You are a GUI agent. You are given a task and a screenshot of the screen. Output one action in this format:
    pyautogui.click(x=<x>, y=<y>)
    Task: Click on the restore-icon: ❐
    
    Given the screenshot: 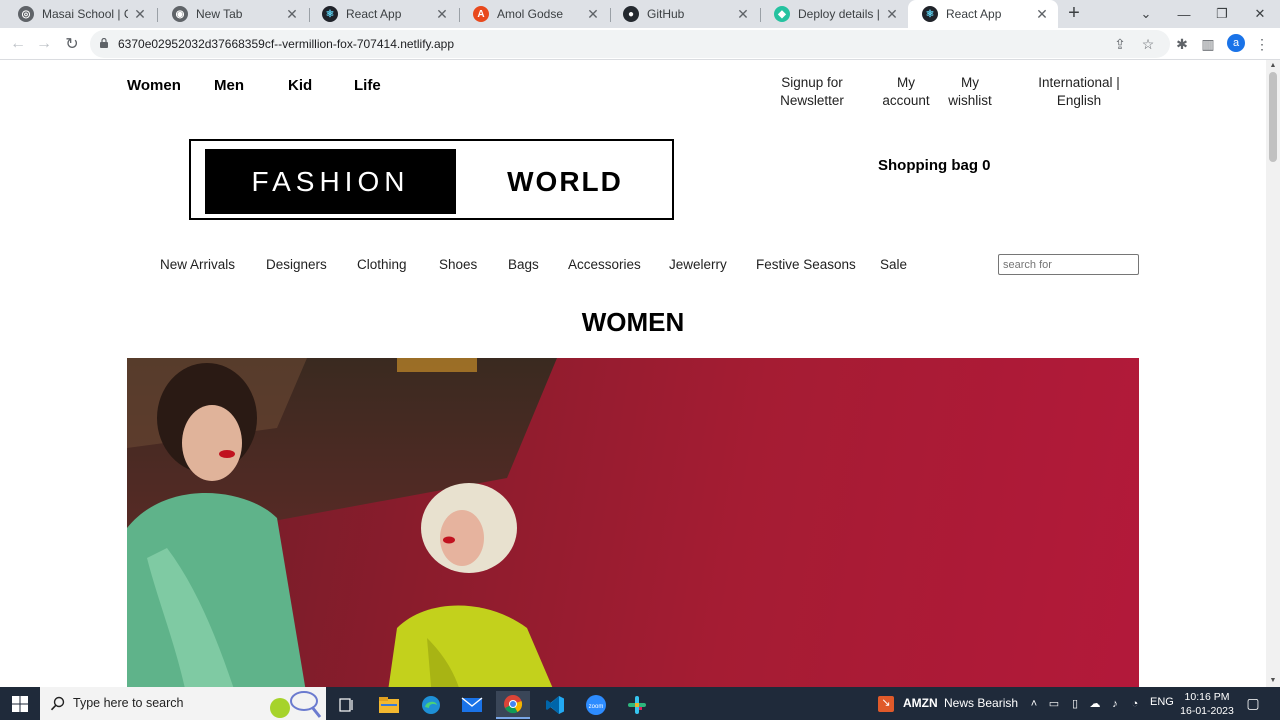 What is the action you would take?
    pyautogui.click(x=1222, y=14)
    